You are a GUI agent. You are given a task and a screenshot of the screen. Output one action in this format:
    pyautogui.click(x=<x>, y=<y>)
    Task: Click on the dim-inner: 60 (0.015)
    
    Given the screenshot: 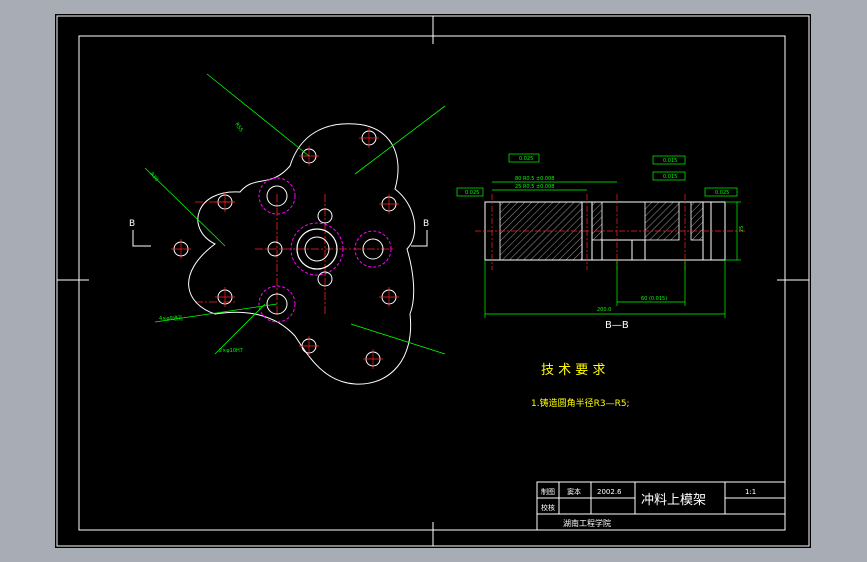 What is the action you would take?
    pyautogui.click(x=654, y=299)
    